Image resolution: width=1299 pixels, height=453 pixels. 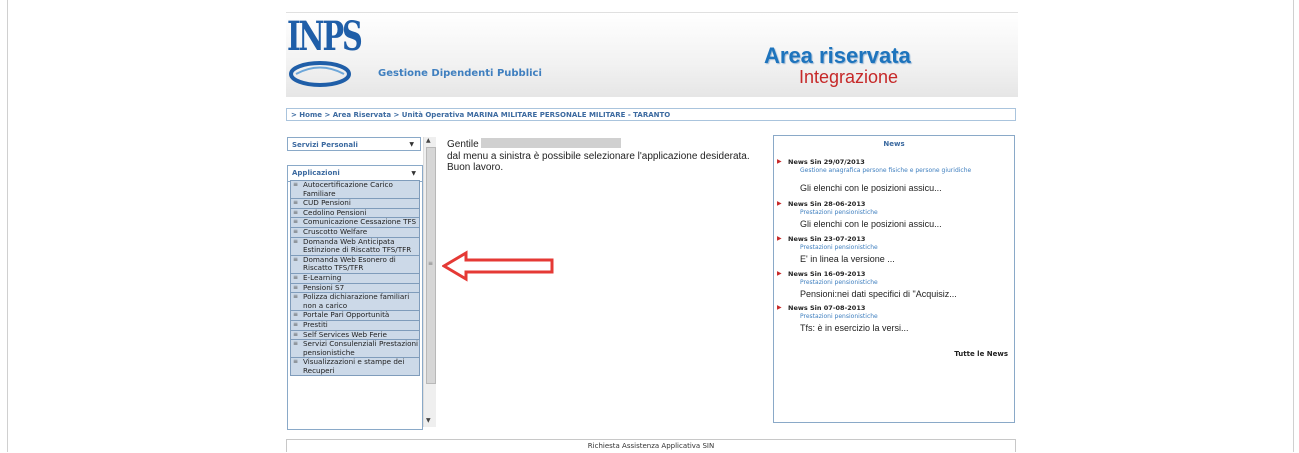 I want to click on logo-swoosh-icon, so click(x=320, y=74).